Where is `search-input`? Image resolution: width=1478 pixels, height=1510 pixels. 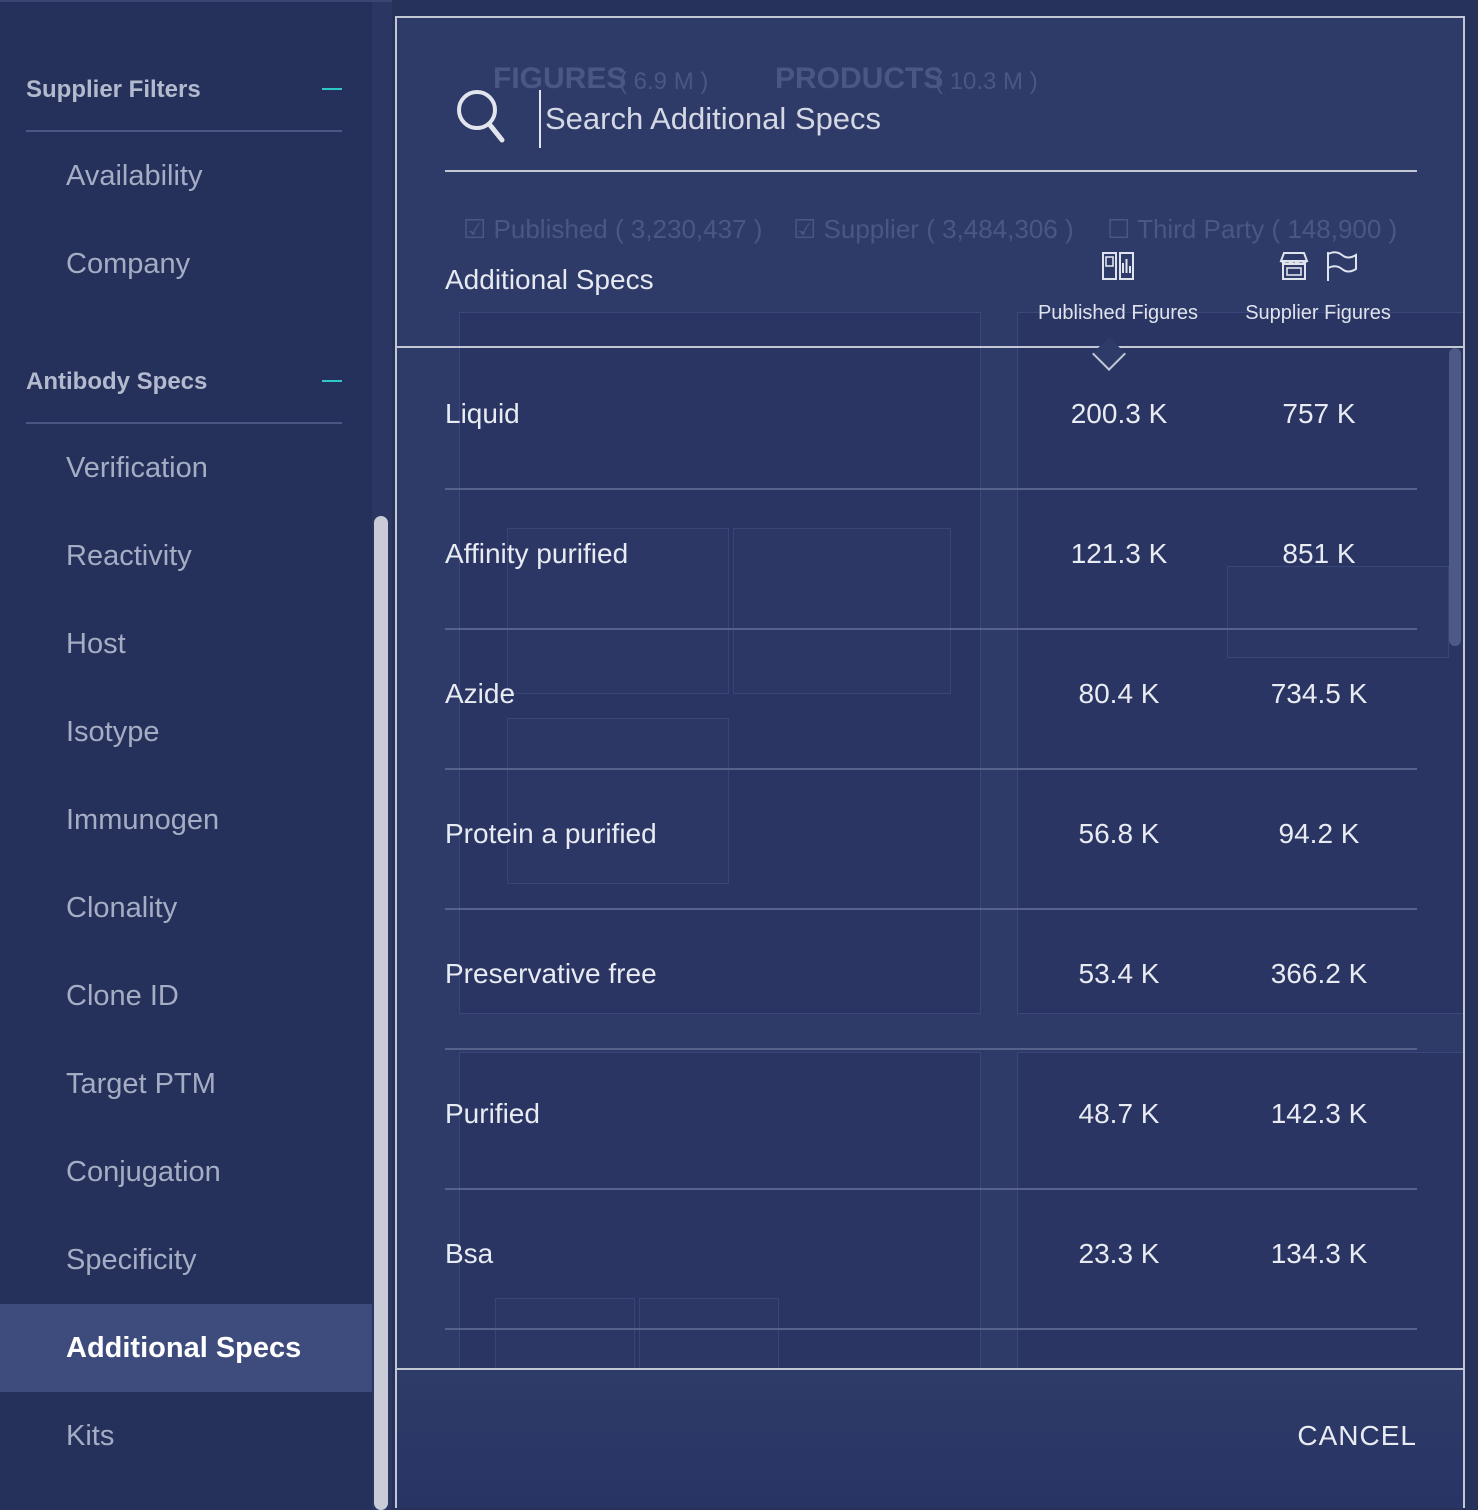
search-input is located at coordinates (973, 119).